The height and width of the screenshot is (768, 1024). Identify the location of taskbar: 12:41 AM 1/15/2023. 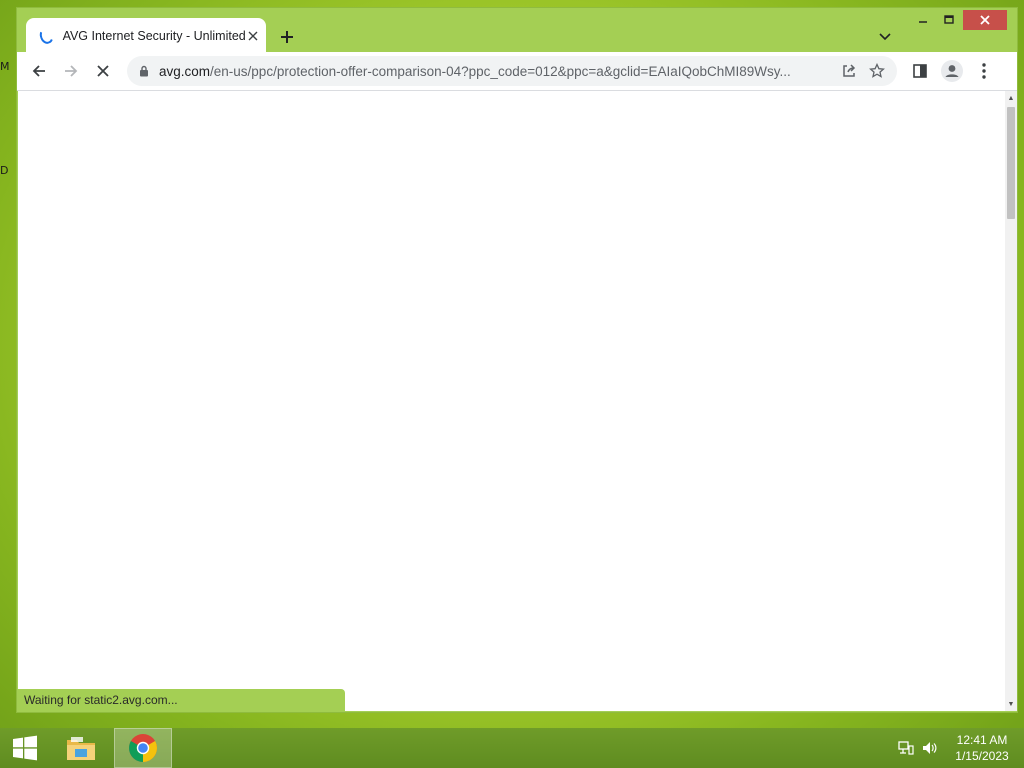
(512, 748).